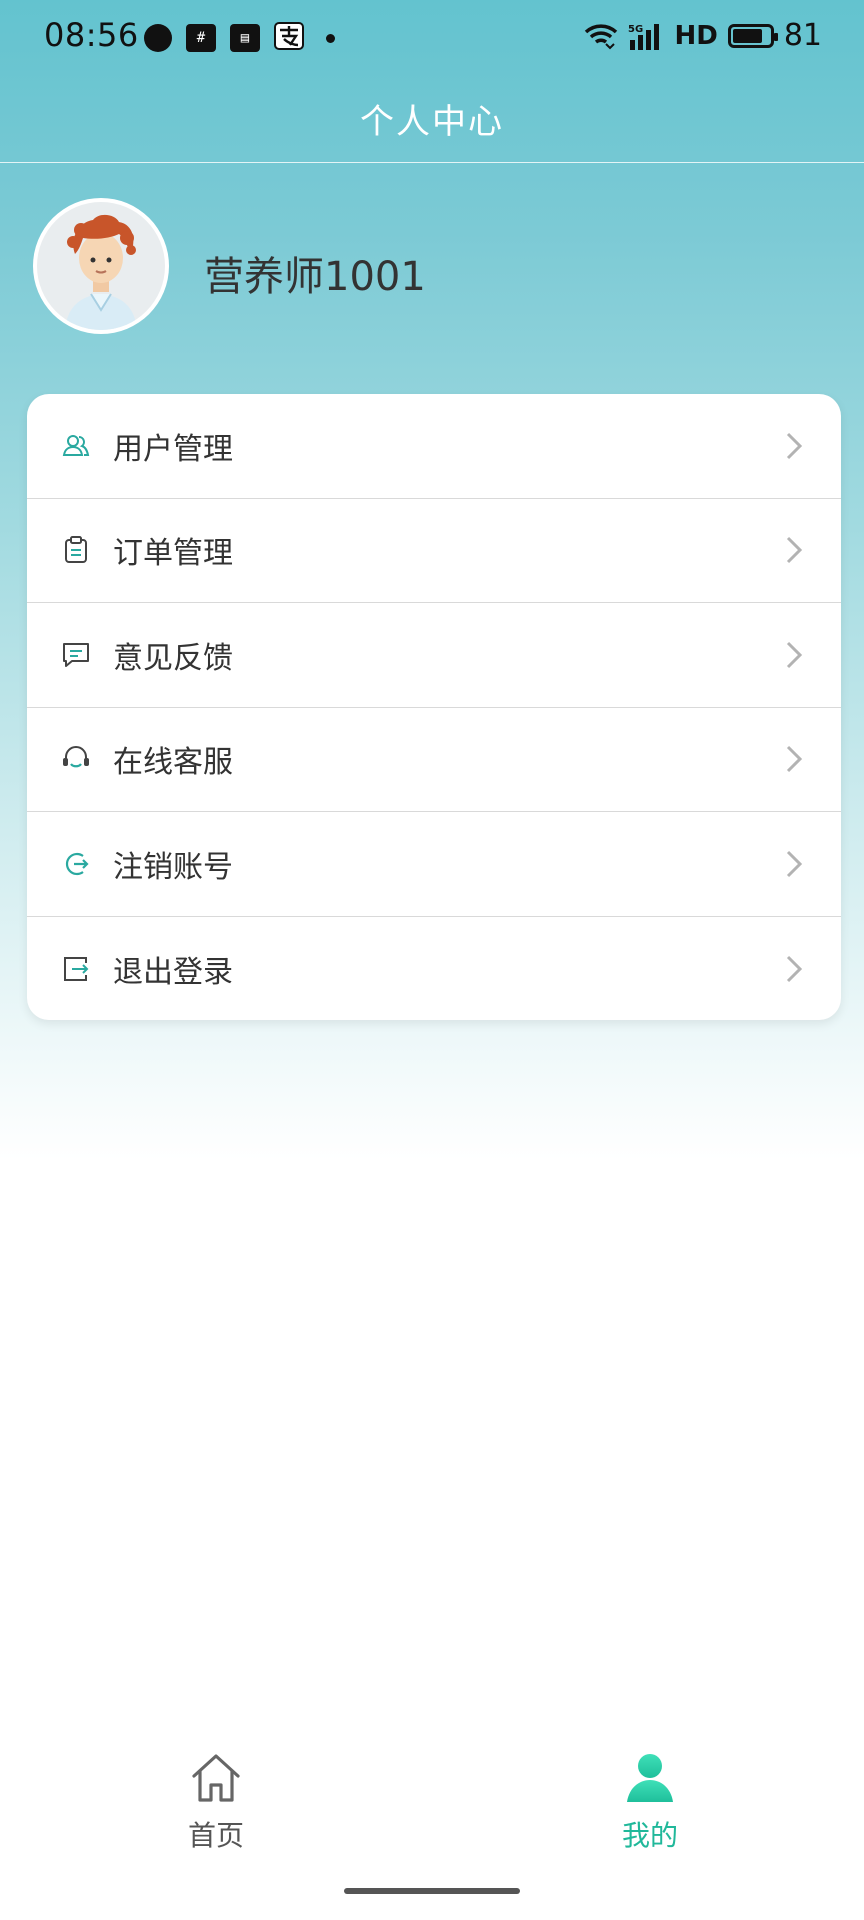 Image resolution: width=864 pixels, height=1920 pixels. What do you see at coordinates (644, 36) in the screenshot?
I see `signal-icon: 5G` at bounding box center [644, 36].